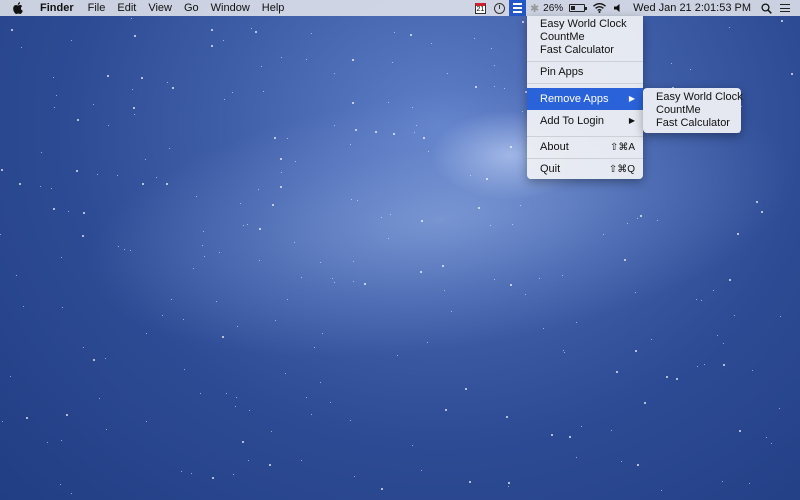 This screenshot has width=800, height=500. I want to click on menu-edit: Edit, so click(126, 8).